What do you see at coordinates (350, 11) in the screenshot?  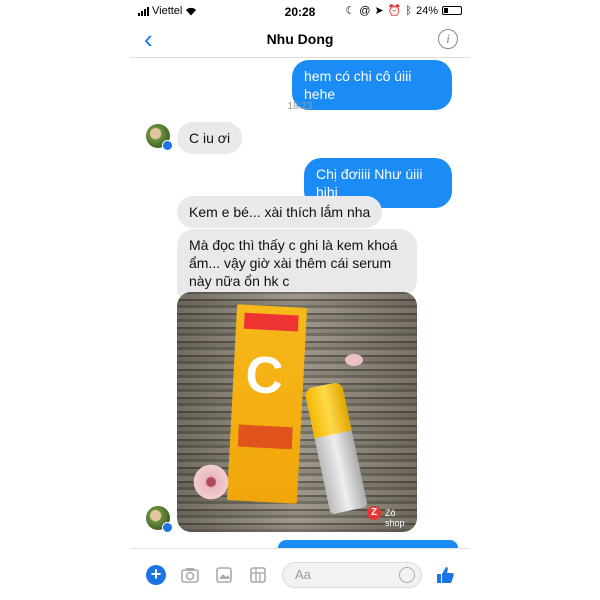 I see `moon-icon: ☾` at bounding box center [350, 11].